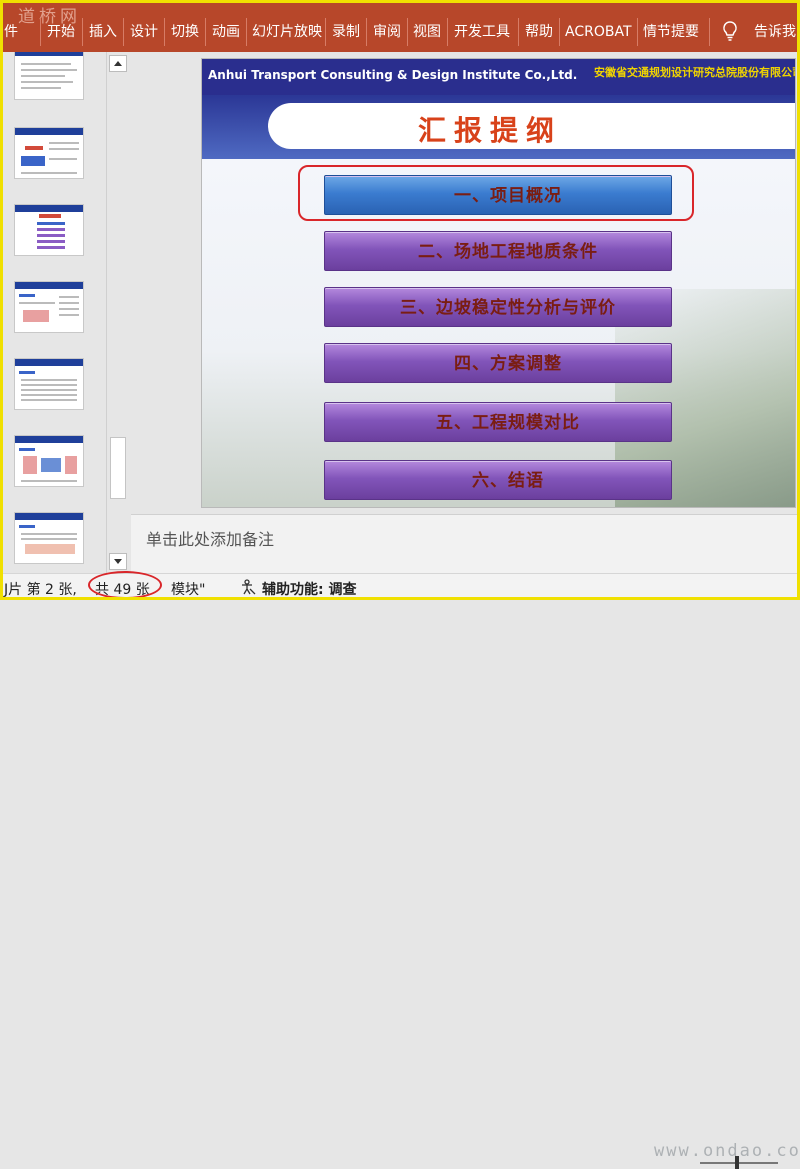  I want to click on tab-view: 视图, so click(427, 32).